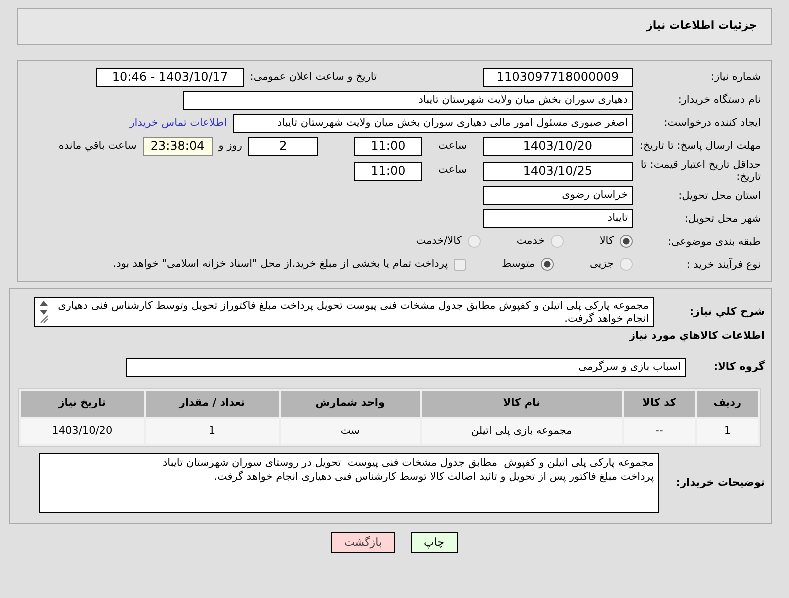 The width and height of the screenshot is (789, 598). Describe the element at coordinates (722, 218) in the screenshot. I see `field-label: شهر محل تحویل:` at that location.